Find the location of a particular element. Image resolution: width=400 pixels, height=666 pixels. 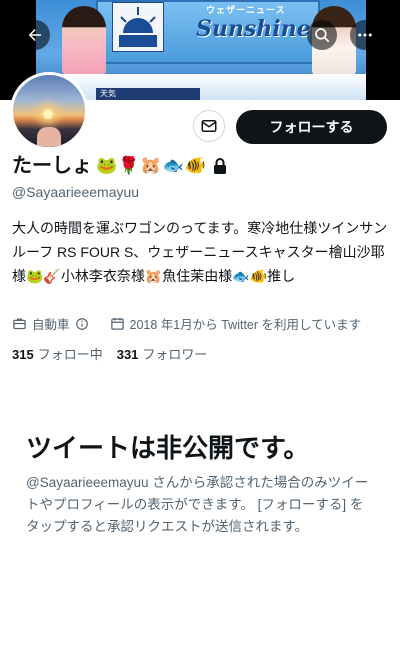

profile-avatar is located at coordinates (49, 111).